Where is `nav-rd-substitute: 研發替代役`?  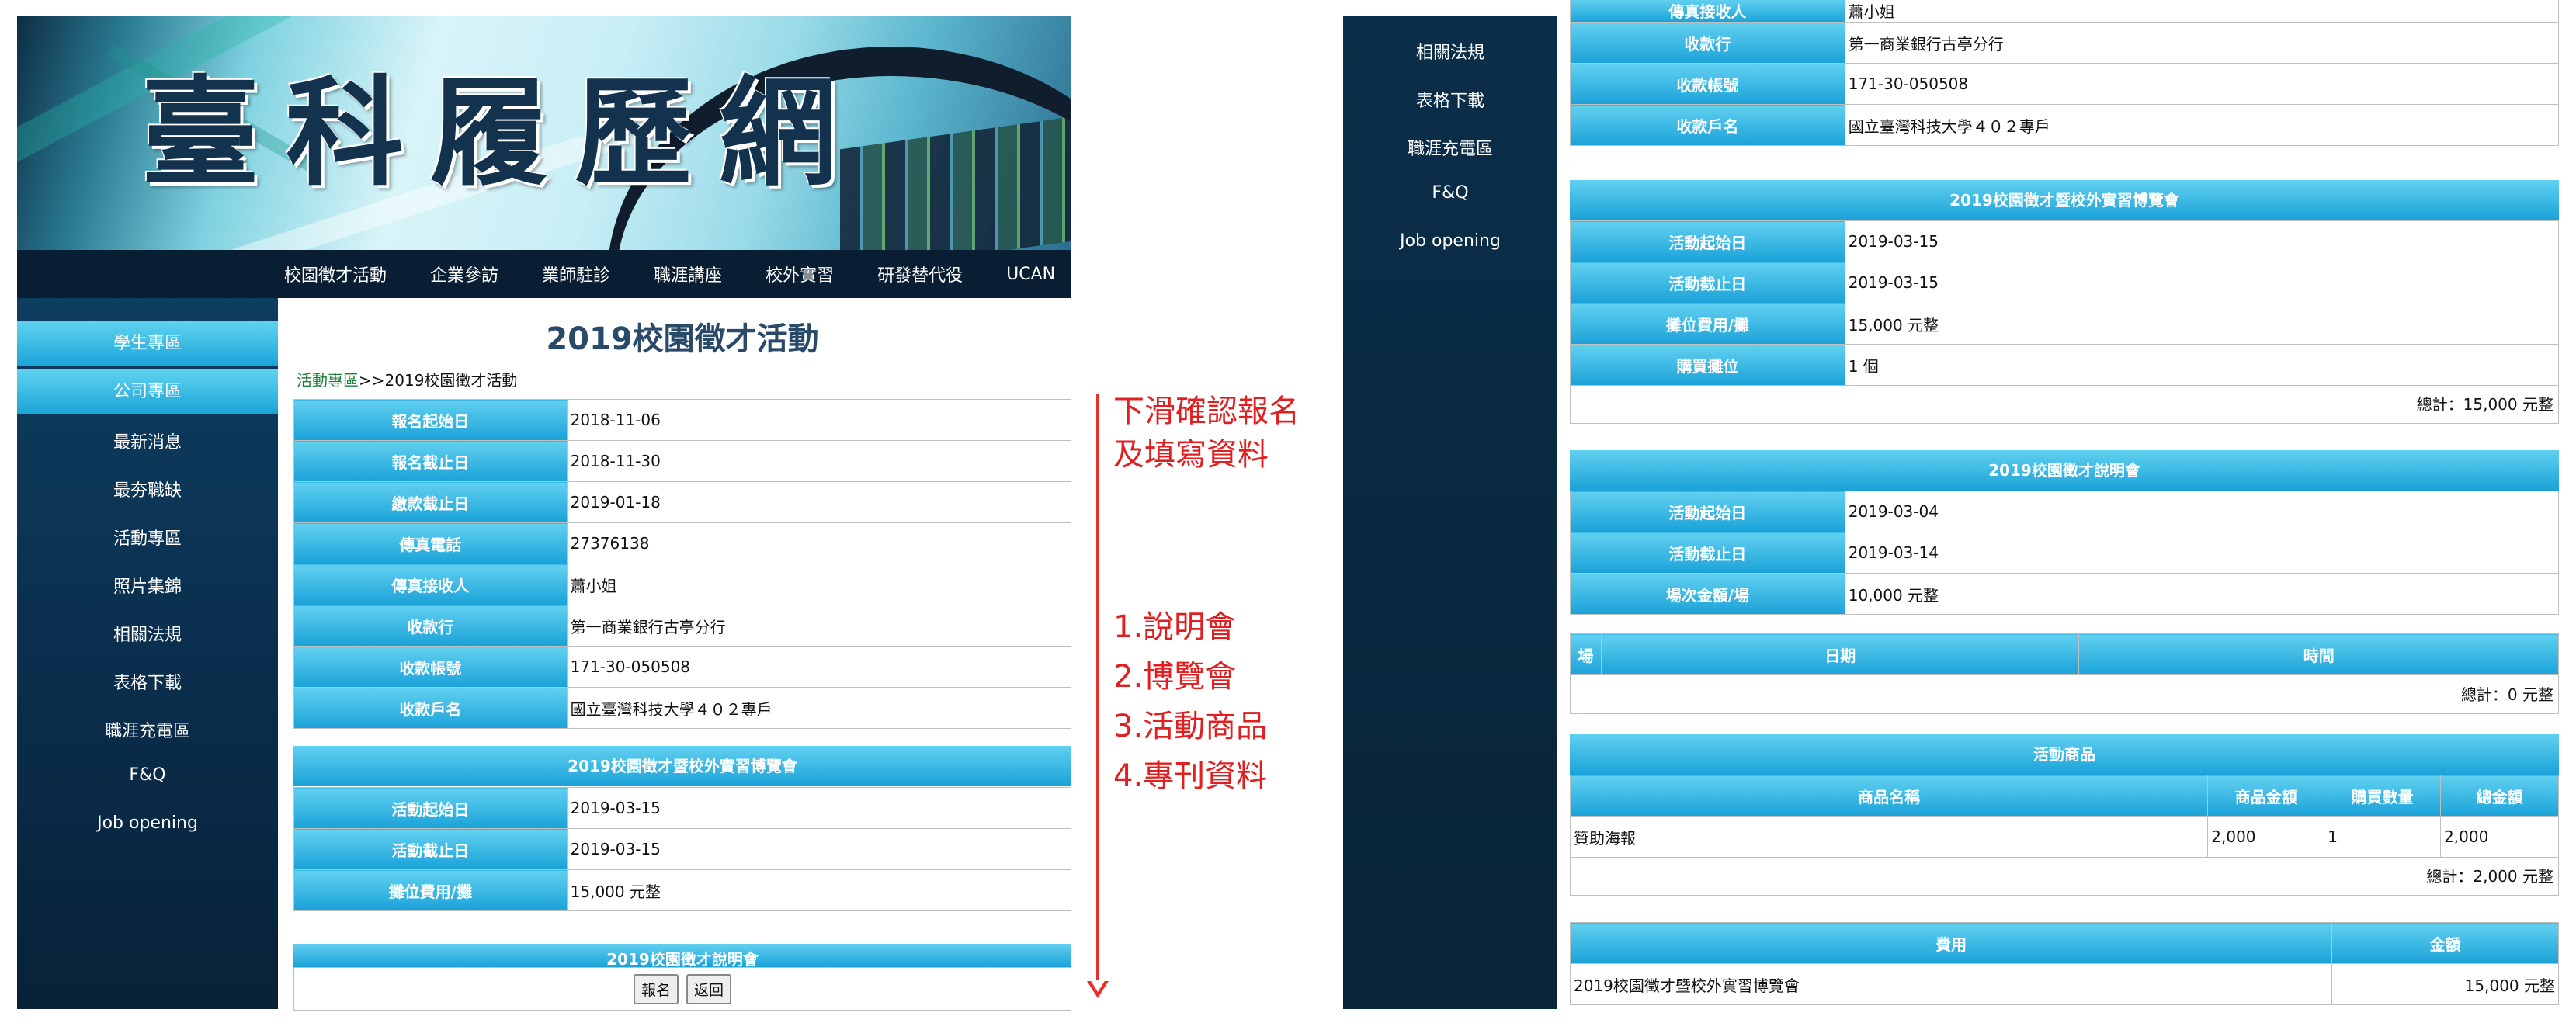
nav-rd-substitute: 研發替代役 is located at coordinates (920, 274).